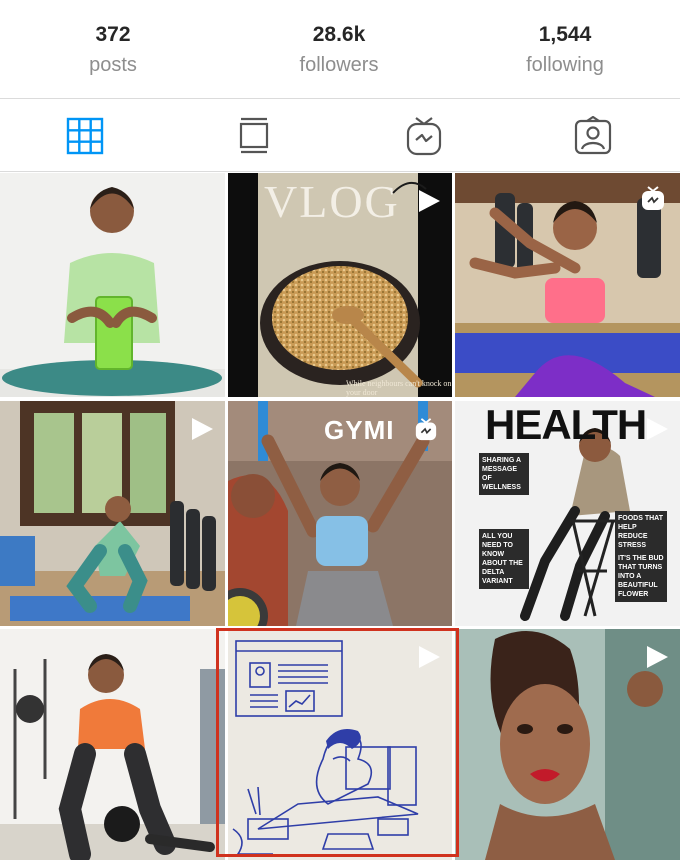 The image size is (680, 860). I want to click on tab-tagged, so click(593, 136).